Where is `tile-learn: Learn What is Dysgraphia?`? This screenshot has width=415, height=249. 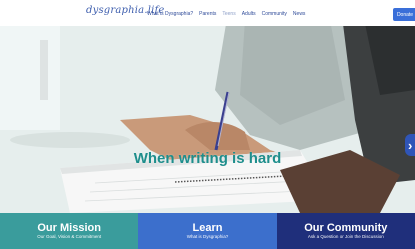
tile-learn: Learn What is Dysgraphia? is located at coordinates (207, 231).